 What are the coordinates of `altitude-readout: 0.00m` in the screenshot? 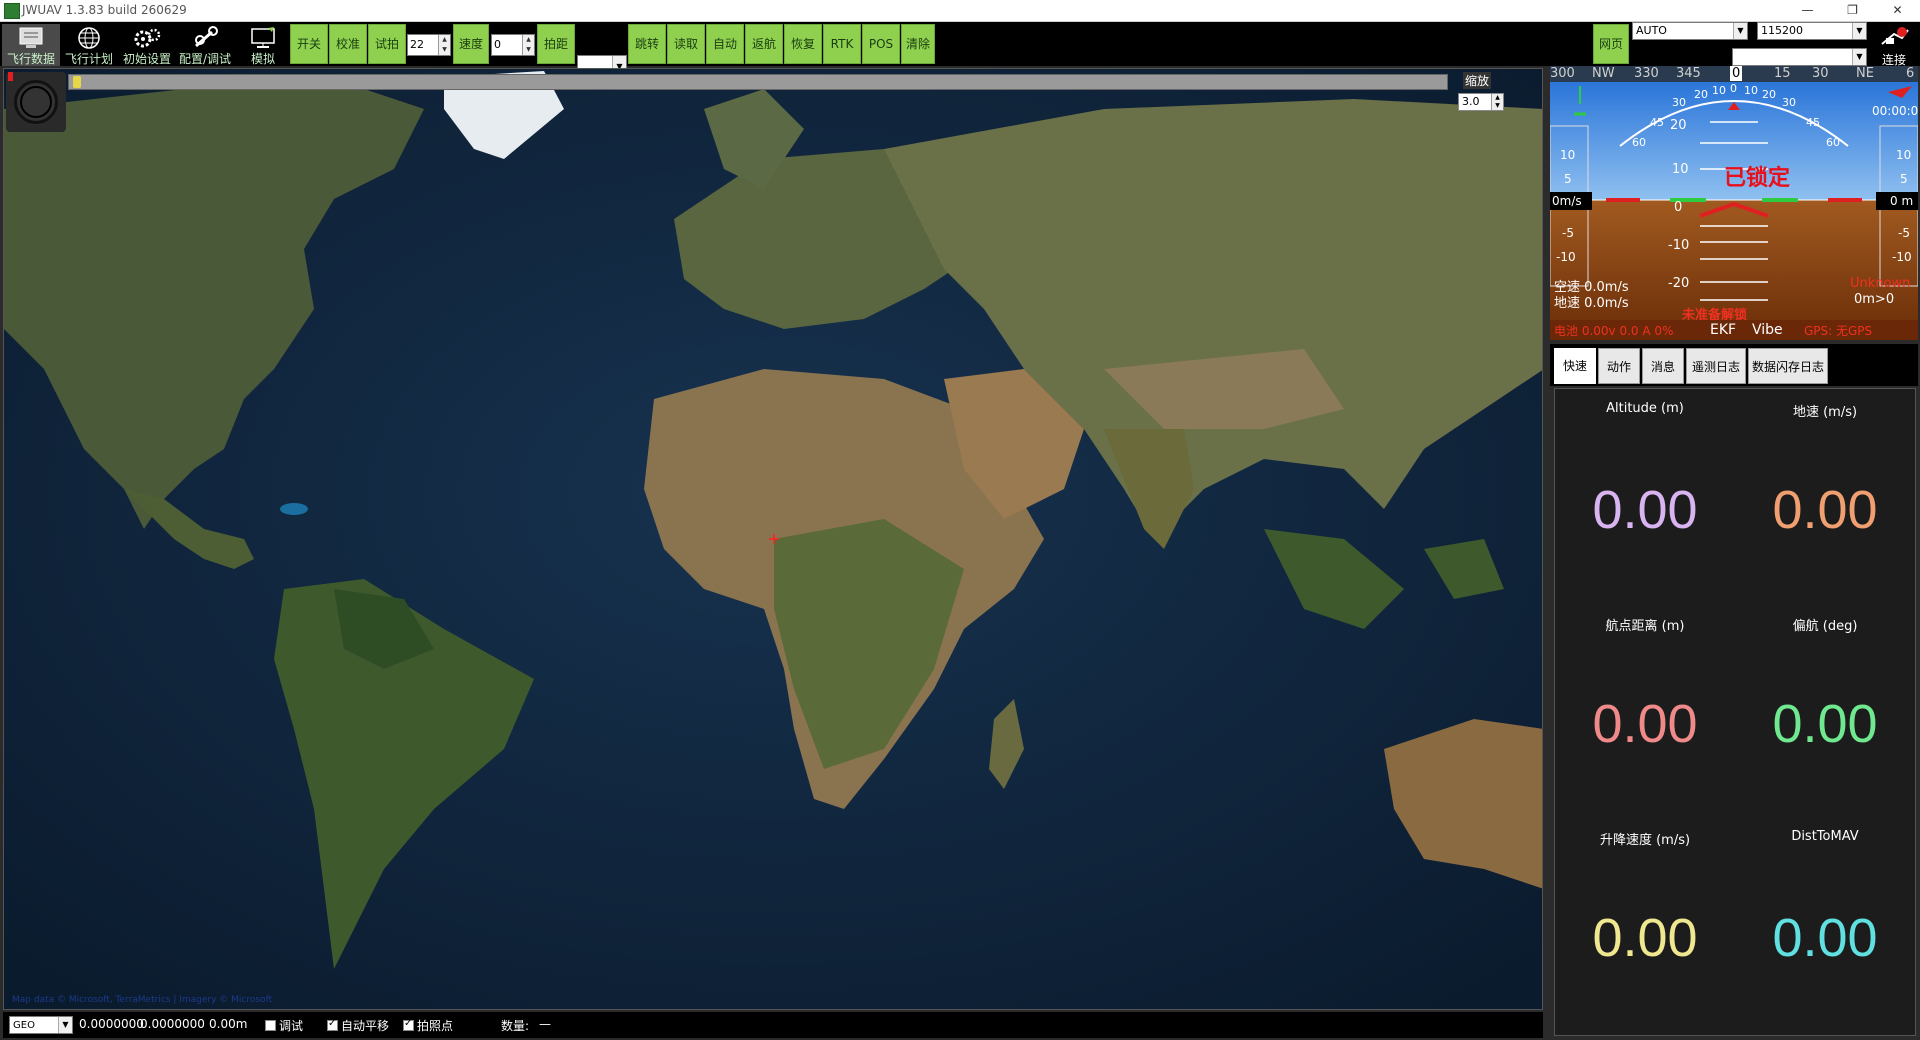 It's located at (228, 1024).